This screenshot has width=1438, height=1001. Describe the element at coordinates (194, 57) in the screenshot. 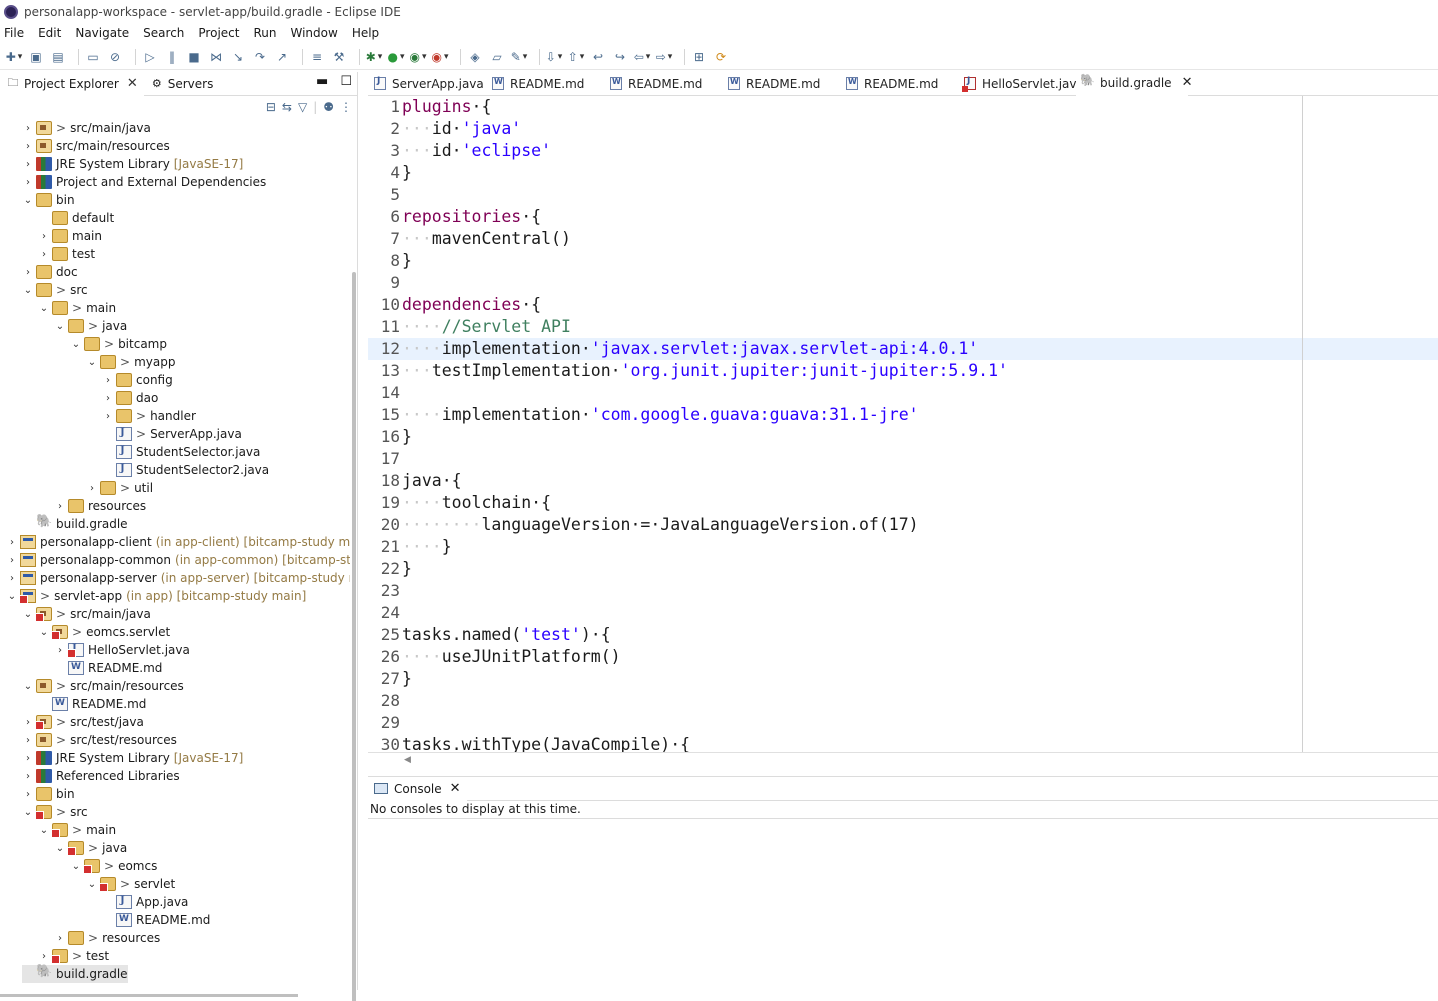

I see `terminate-icon: ■` at that location.